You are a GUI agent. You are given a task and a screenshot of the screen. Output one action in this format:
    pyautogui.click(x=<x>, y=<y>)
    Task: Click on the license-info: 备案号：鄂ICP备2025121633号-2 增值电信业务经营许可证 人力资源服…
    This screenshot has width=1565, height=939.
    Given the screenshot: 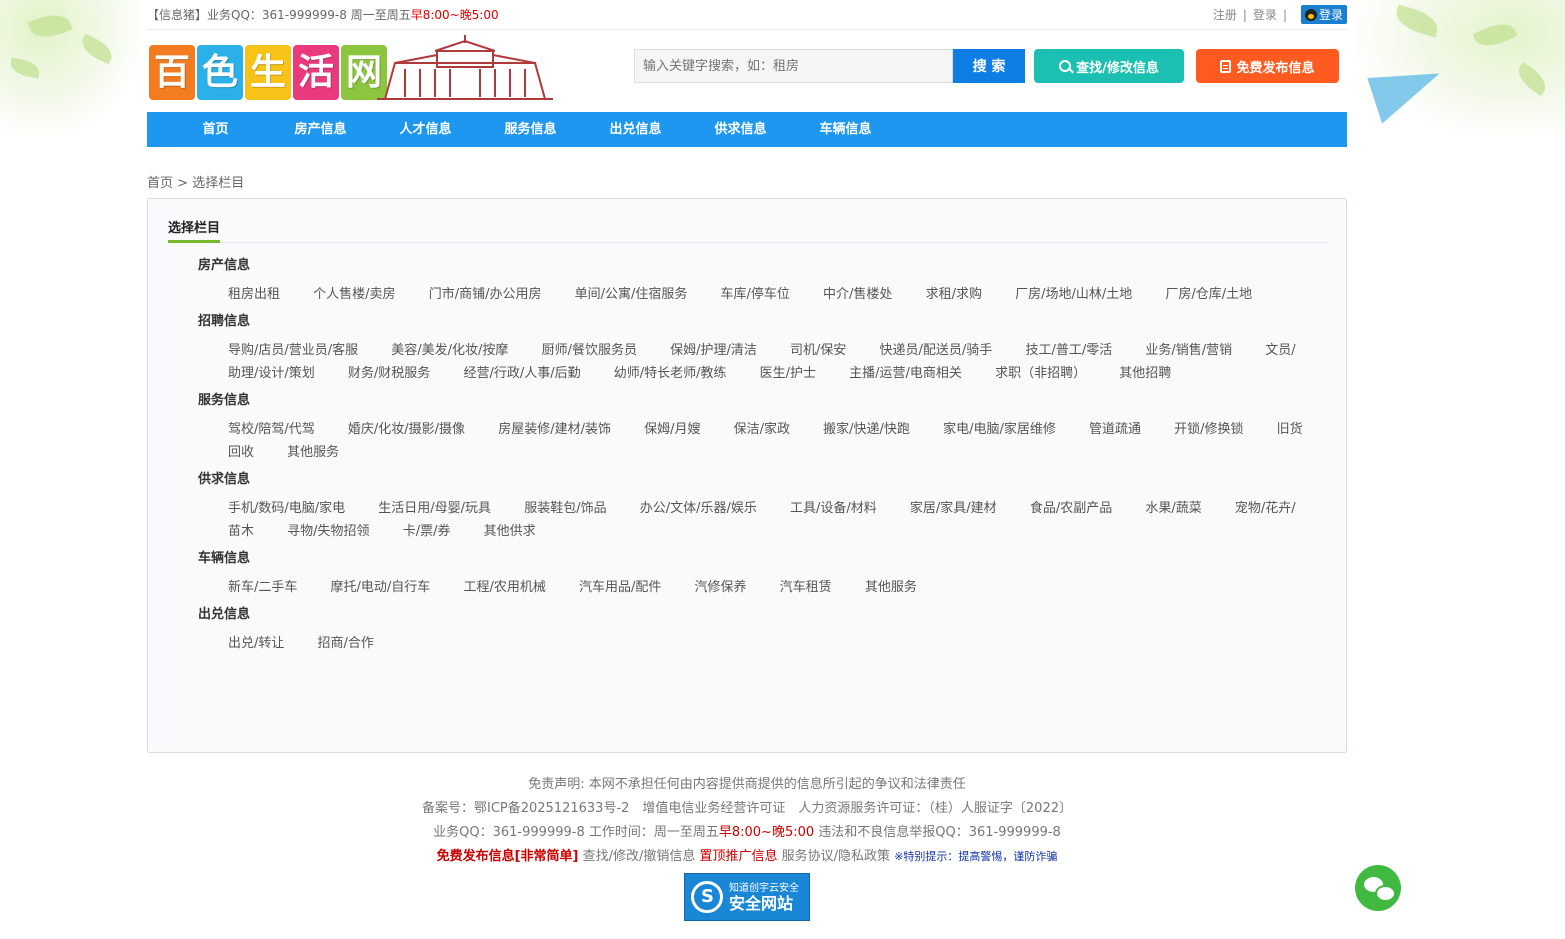 What is the action you would take?
    pyautogui.click(x=746, y=808)
    